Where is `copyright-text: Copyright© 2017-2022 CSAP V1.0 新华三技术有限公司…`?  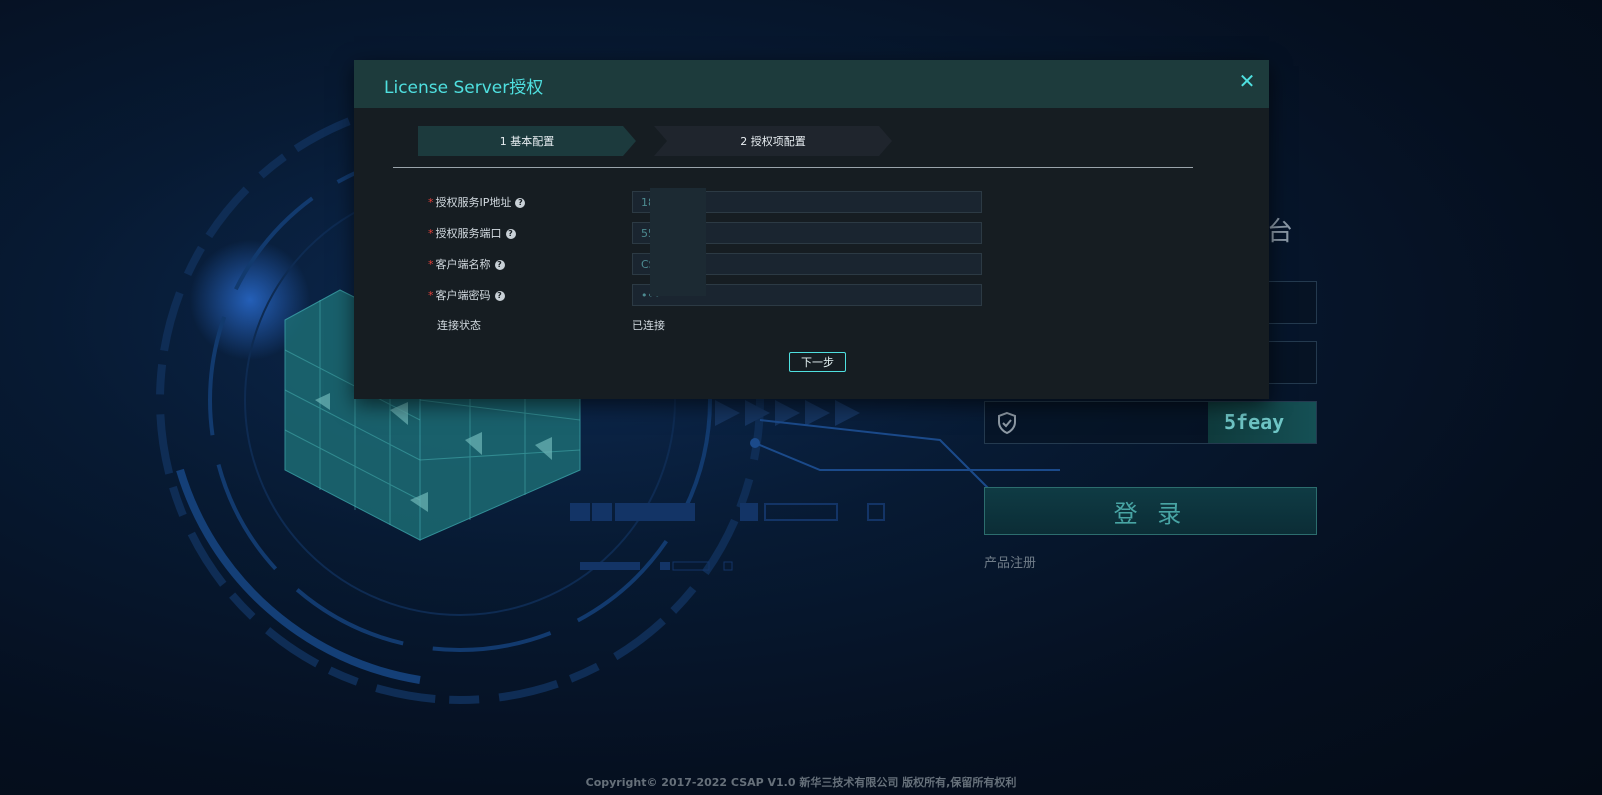
copyright-text: Copyright© 2017-2022 CSAP V1.0 新华三技术有限公司… is located at coordinates (801, 782).